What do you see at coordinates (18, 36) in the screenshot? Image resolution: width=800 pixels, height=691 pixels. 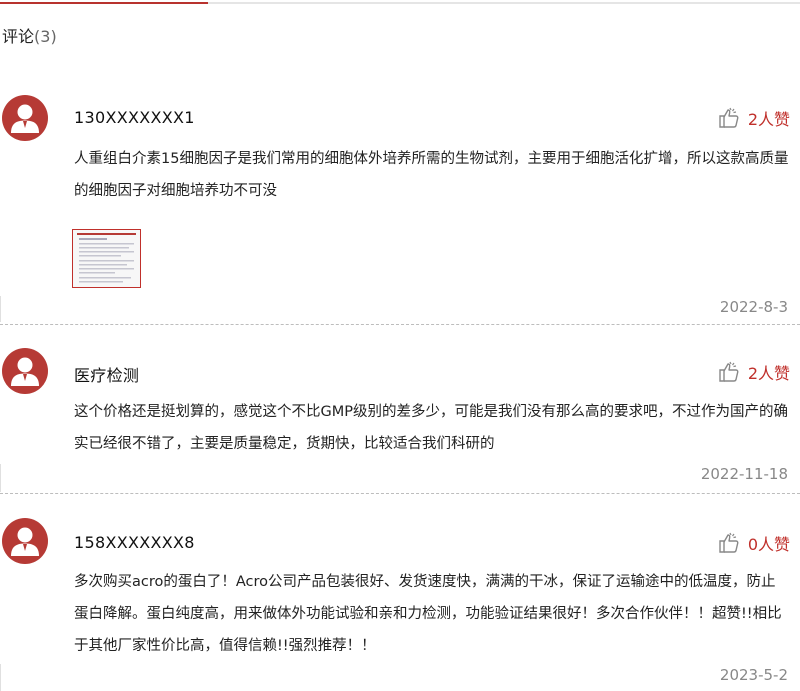 I see `comments-heading-label: 评论` at bounding box center [18, 36].